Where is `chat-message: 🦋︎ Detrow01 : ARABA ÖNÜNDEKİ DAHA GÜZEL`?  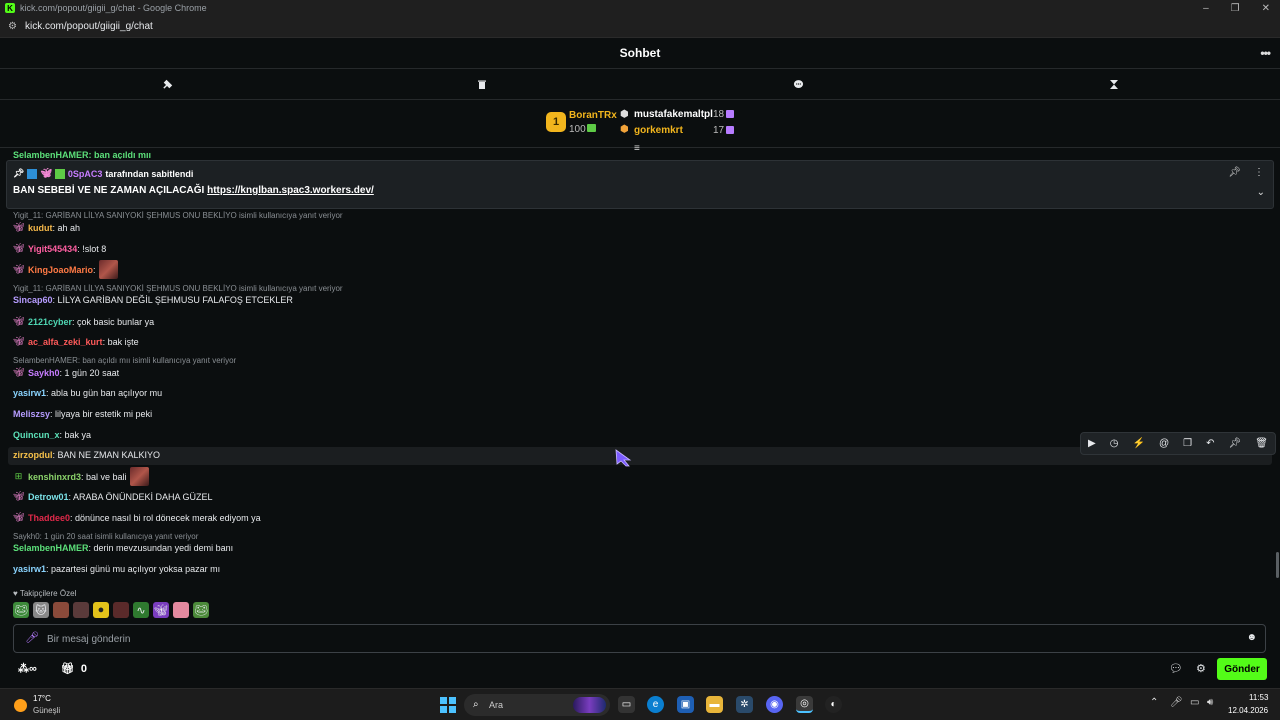
chat-message: 🦋︎ Detrow01 : ARABA ÖNÜNDEKİ DAHA GÜZEL is located at coordinates (113, 496).